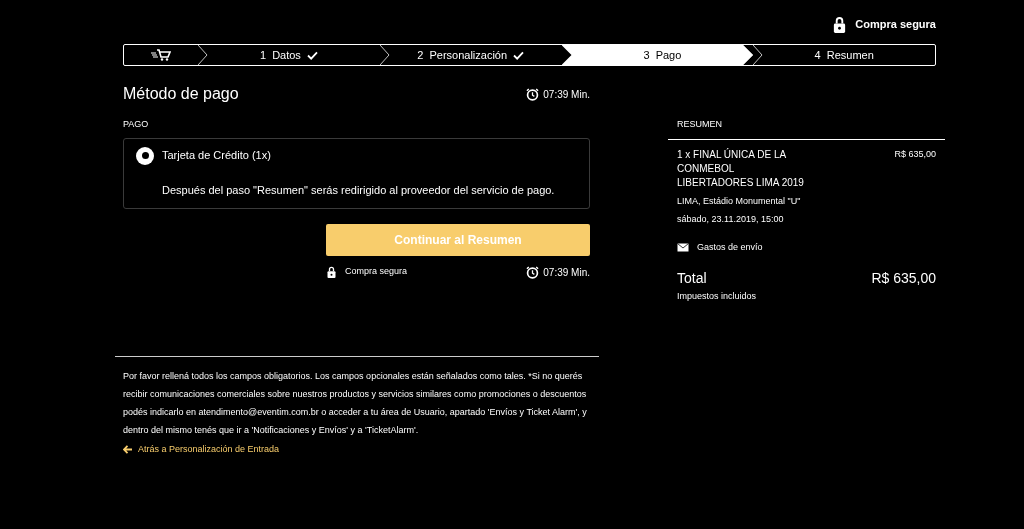 This screenshot has height=529, width=1024. Describe the element at coordinates (359, 190) in the screenshot. I see `option-note: Después del paso "Resumen" serás redirigido al proveedor del servicio de pago.` at that location.